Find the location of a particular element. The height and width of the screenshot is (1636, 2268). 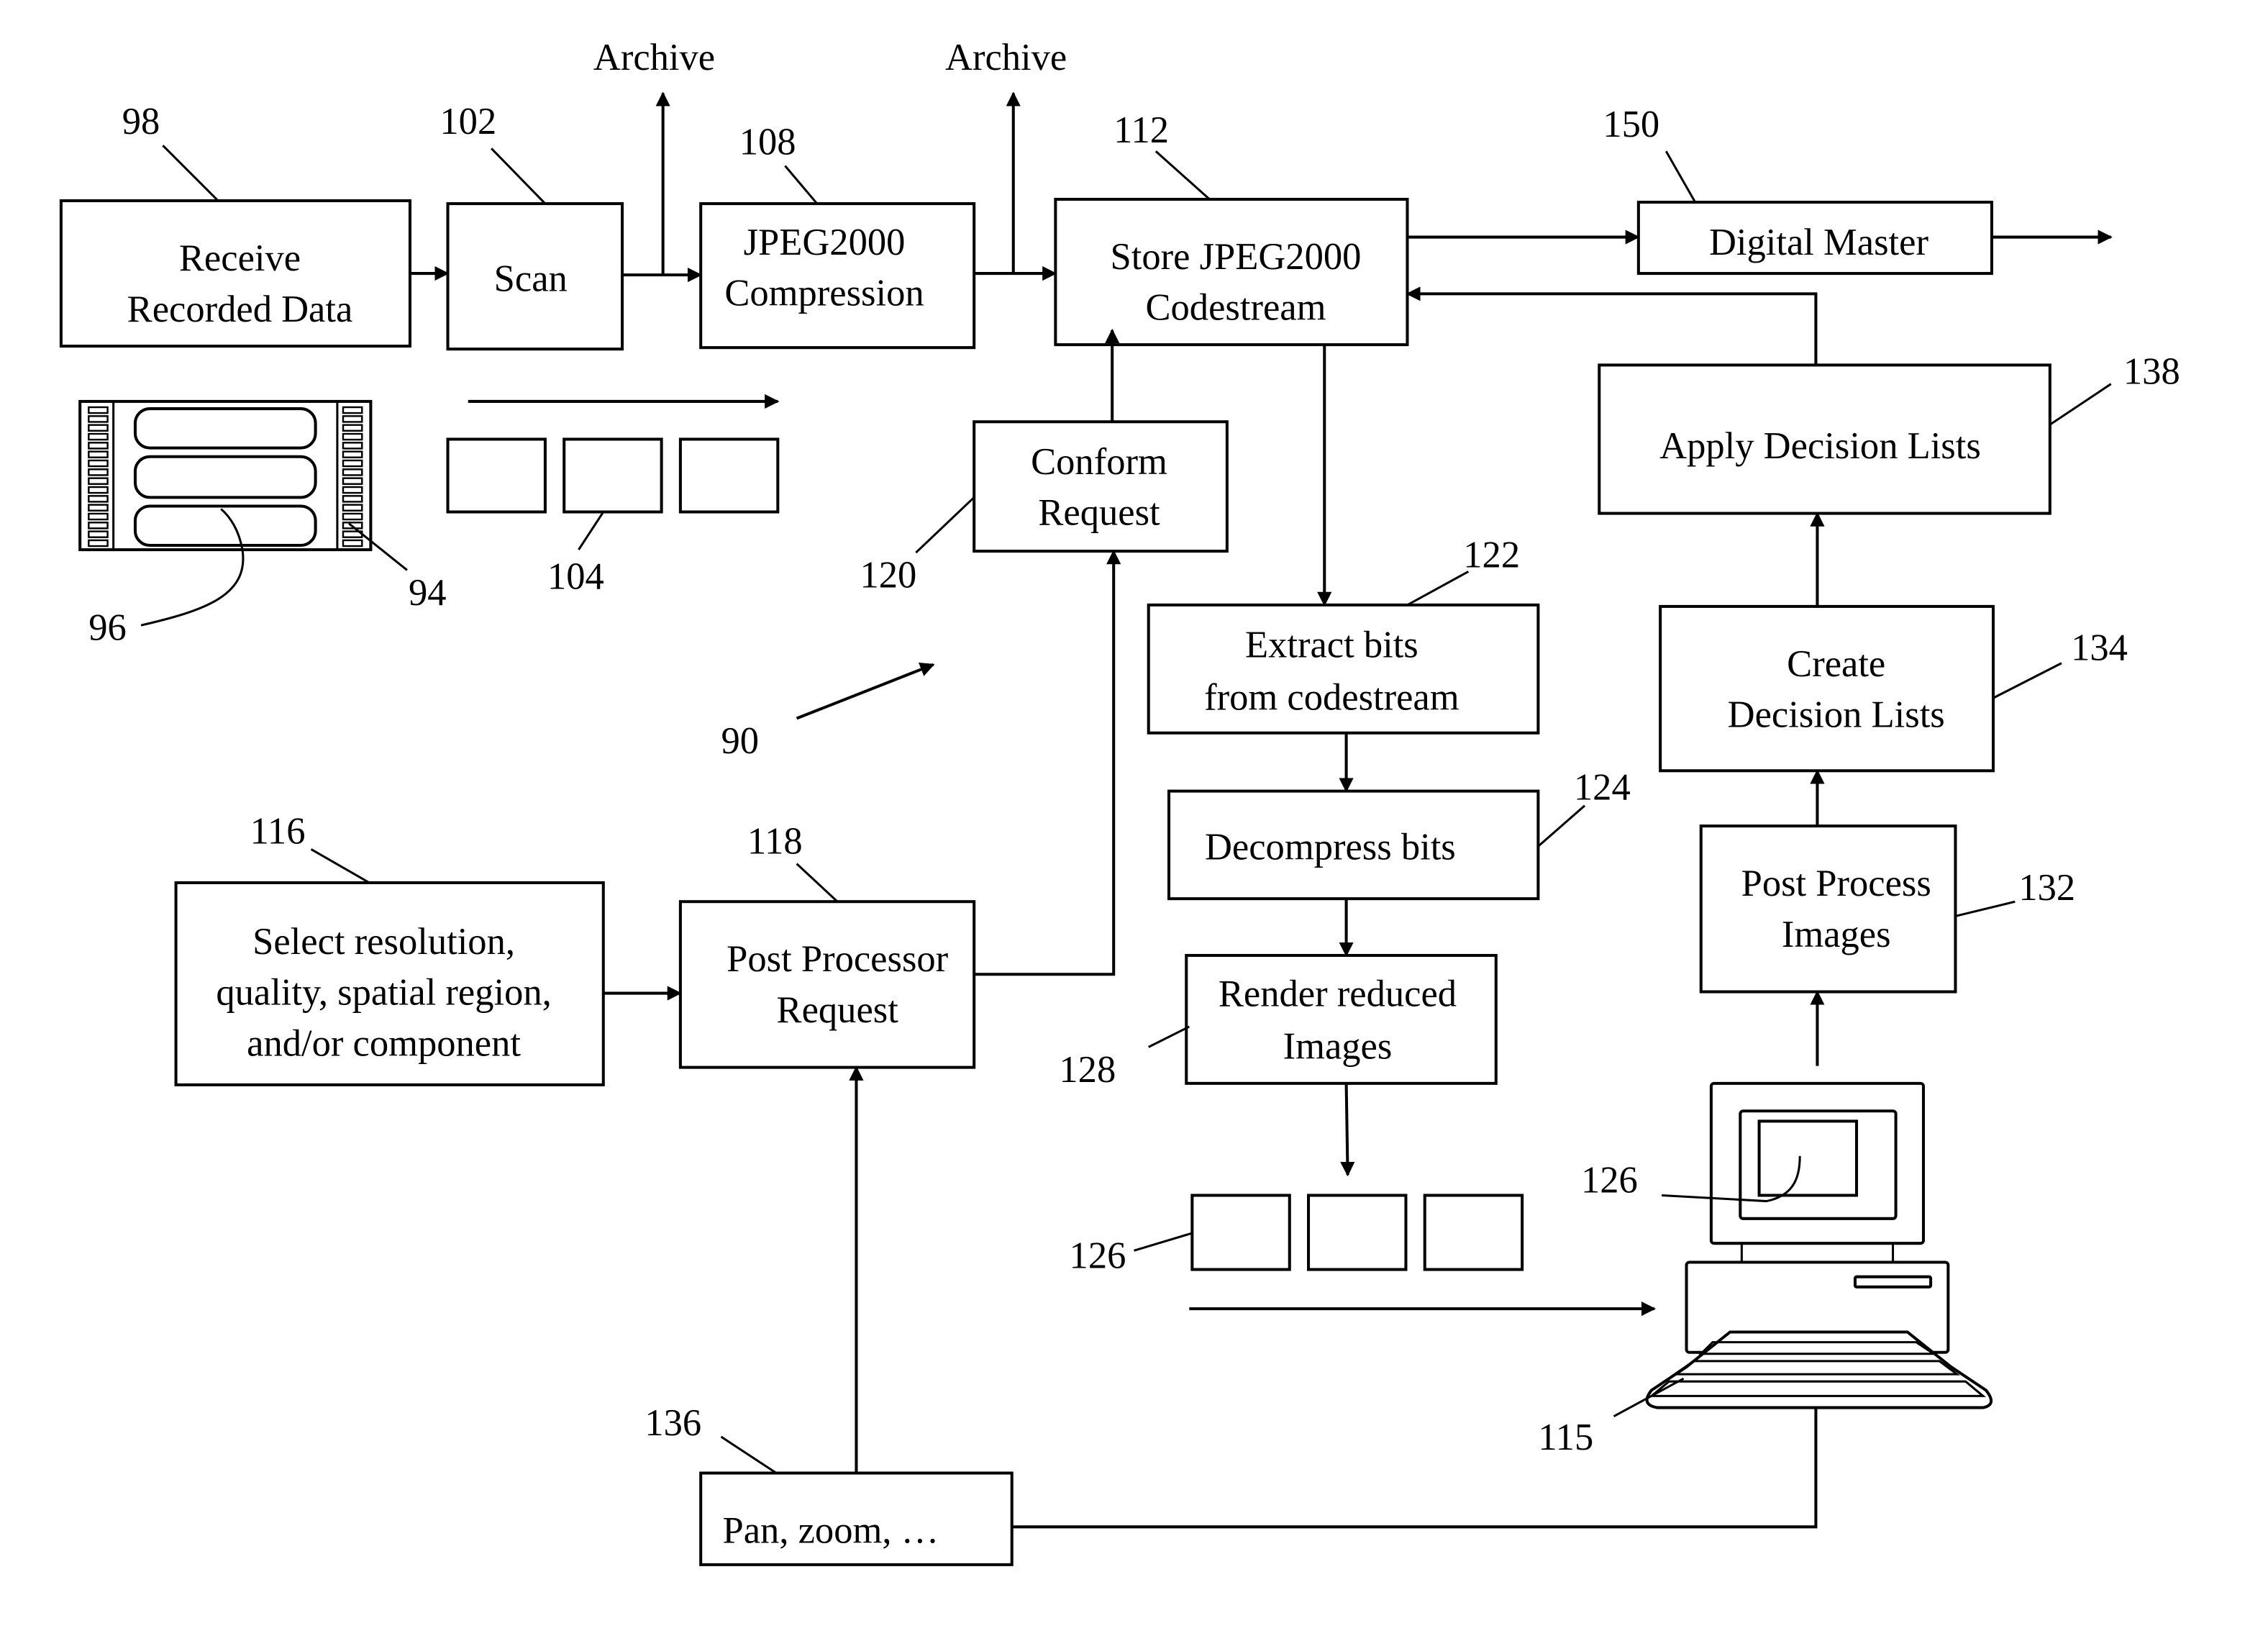

box-scan: Scan is located at coordinates (535, 277).